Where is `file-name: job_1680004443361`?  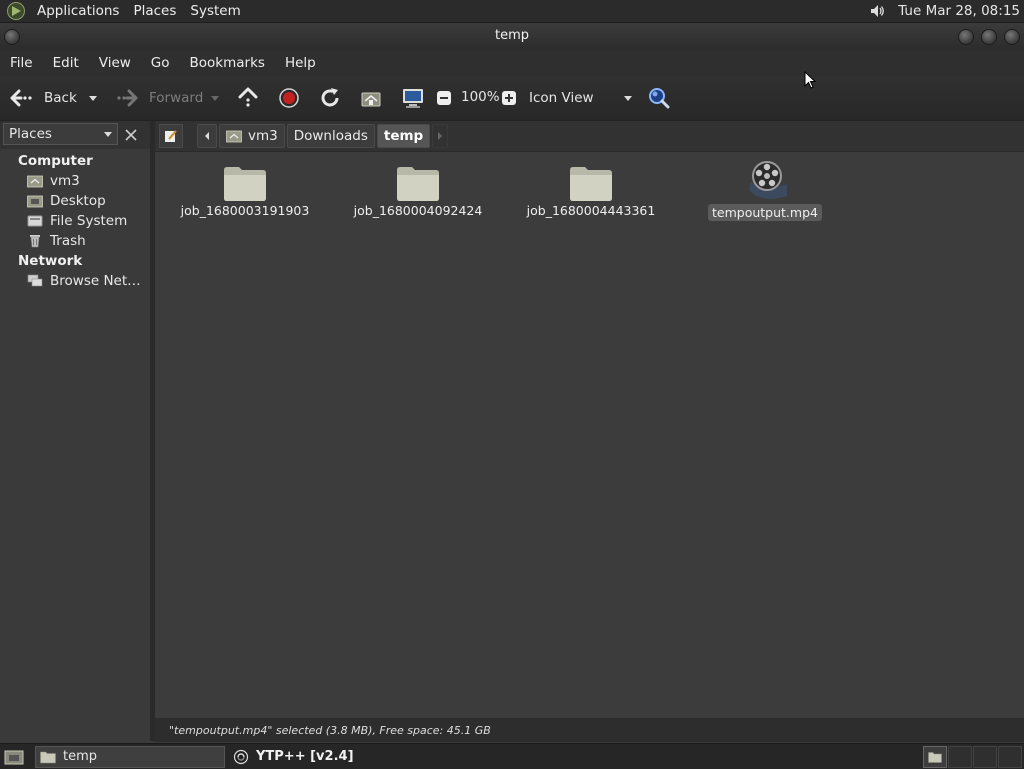 file-name: job_1680004443361 is located at coordinates (591, 210).